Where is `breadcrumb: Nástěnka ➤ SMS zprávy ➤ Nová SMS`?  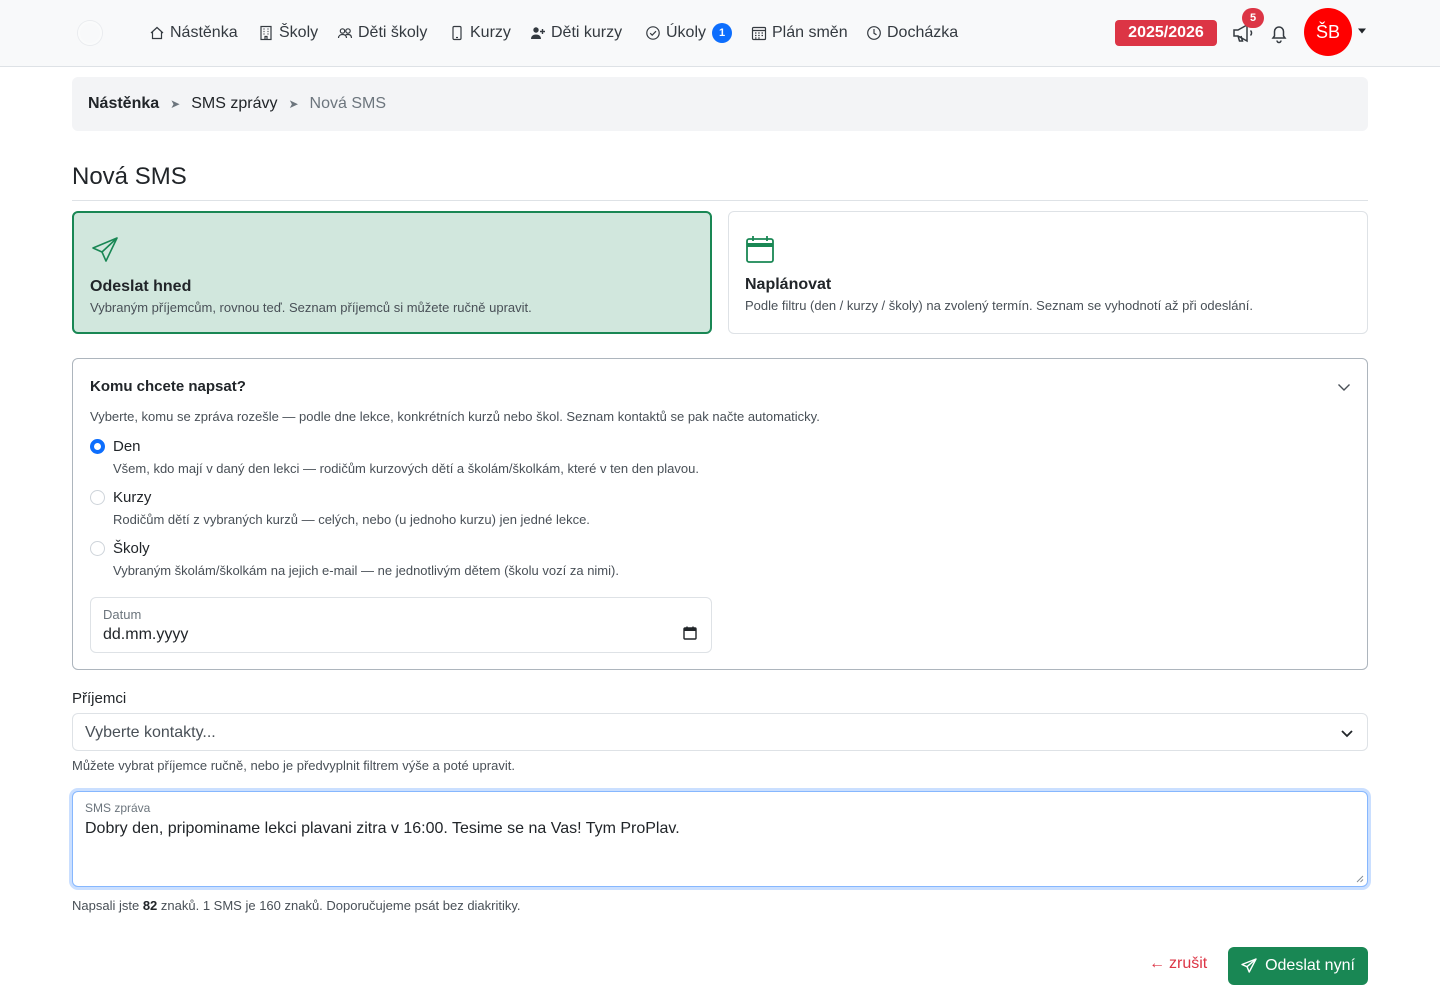
breadcrumb: Nástěnka ➤ SMS zprávy ➤ Nová SMS is located at coordinates (720, 104).